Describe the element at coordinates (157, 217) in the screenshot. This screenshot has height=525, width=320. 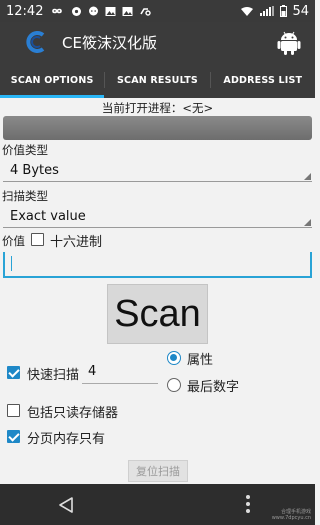
I see `scan-type-select: Exact value` at that location.